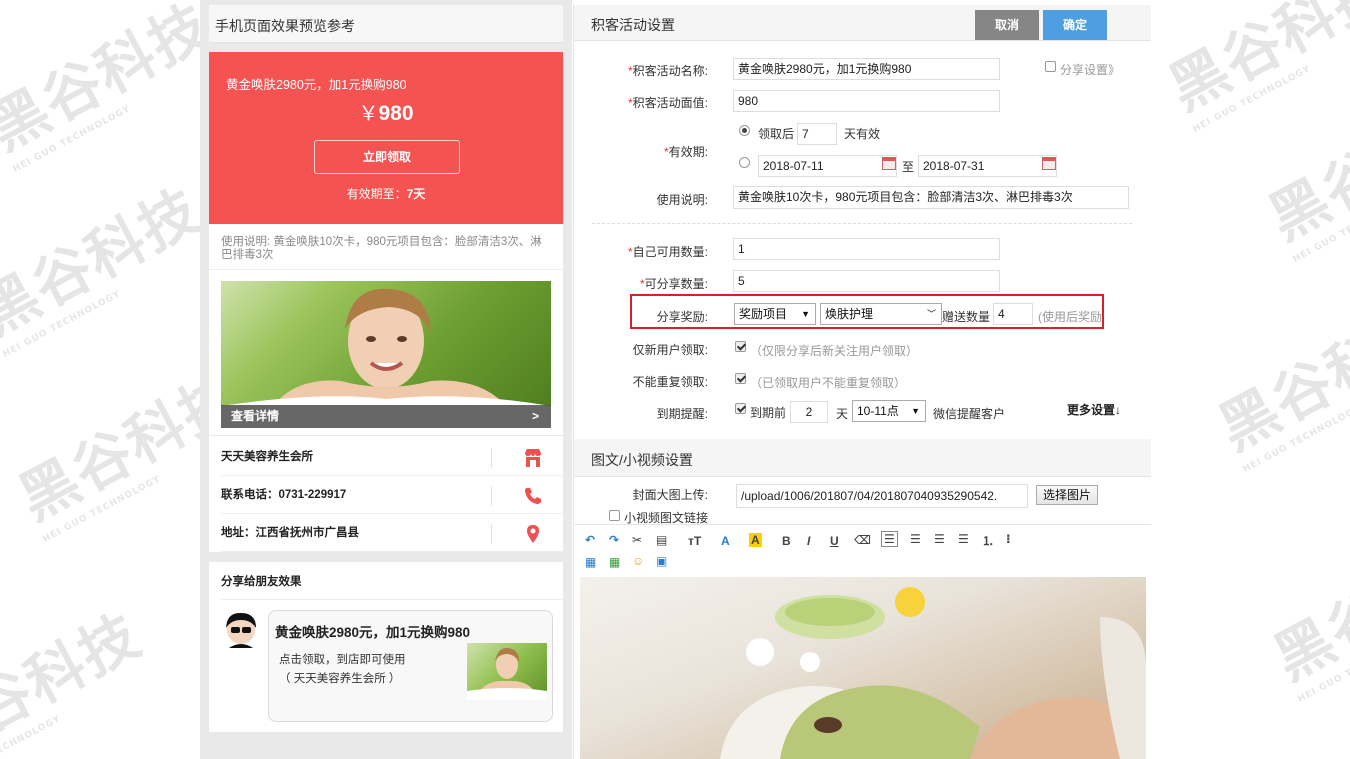 This screenshot has height=759, width=1350. I want to click on share-card-text: 点击领取，到店即可使用（ 天天美容养生会所 ）, so click(342, 669).